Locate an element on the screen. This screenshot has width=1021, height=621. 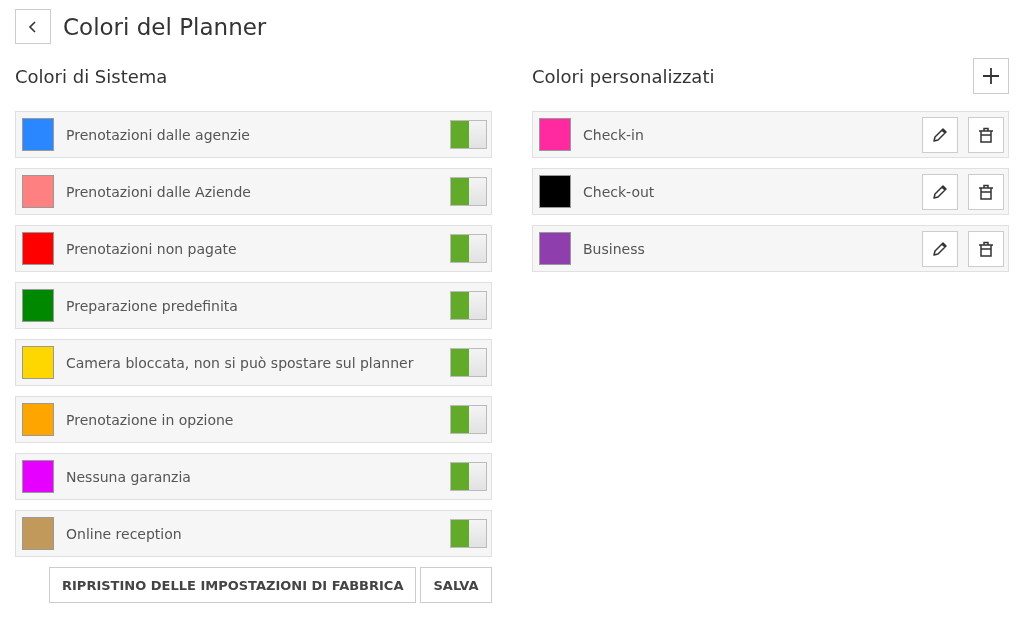
color-label: Check-in is located at coordinates (614, 134).